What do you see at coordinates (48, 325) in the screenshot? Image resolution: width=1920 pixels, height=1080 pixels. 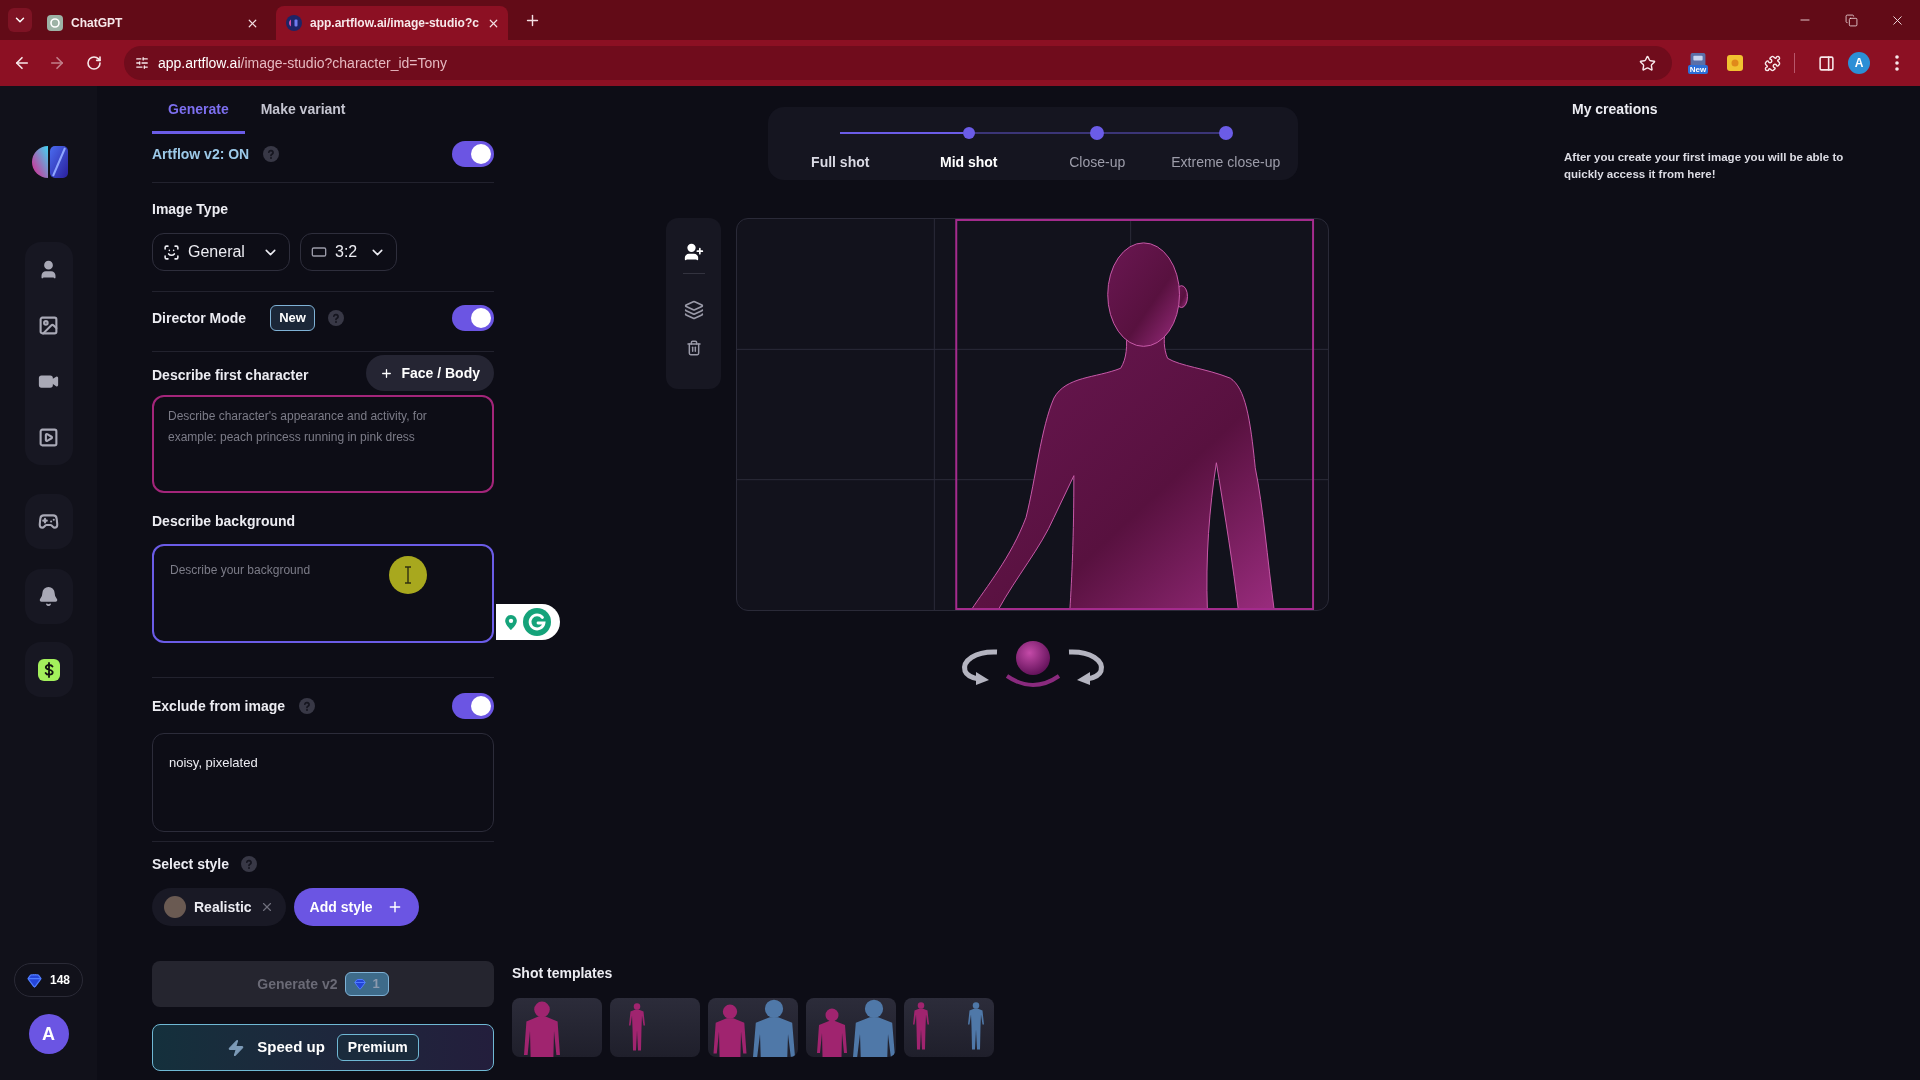 I see `image-icon` at bounding box center [48, 325].